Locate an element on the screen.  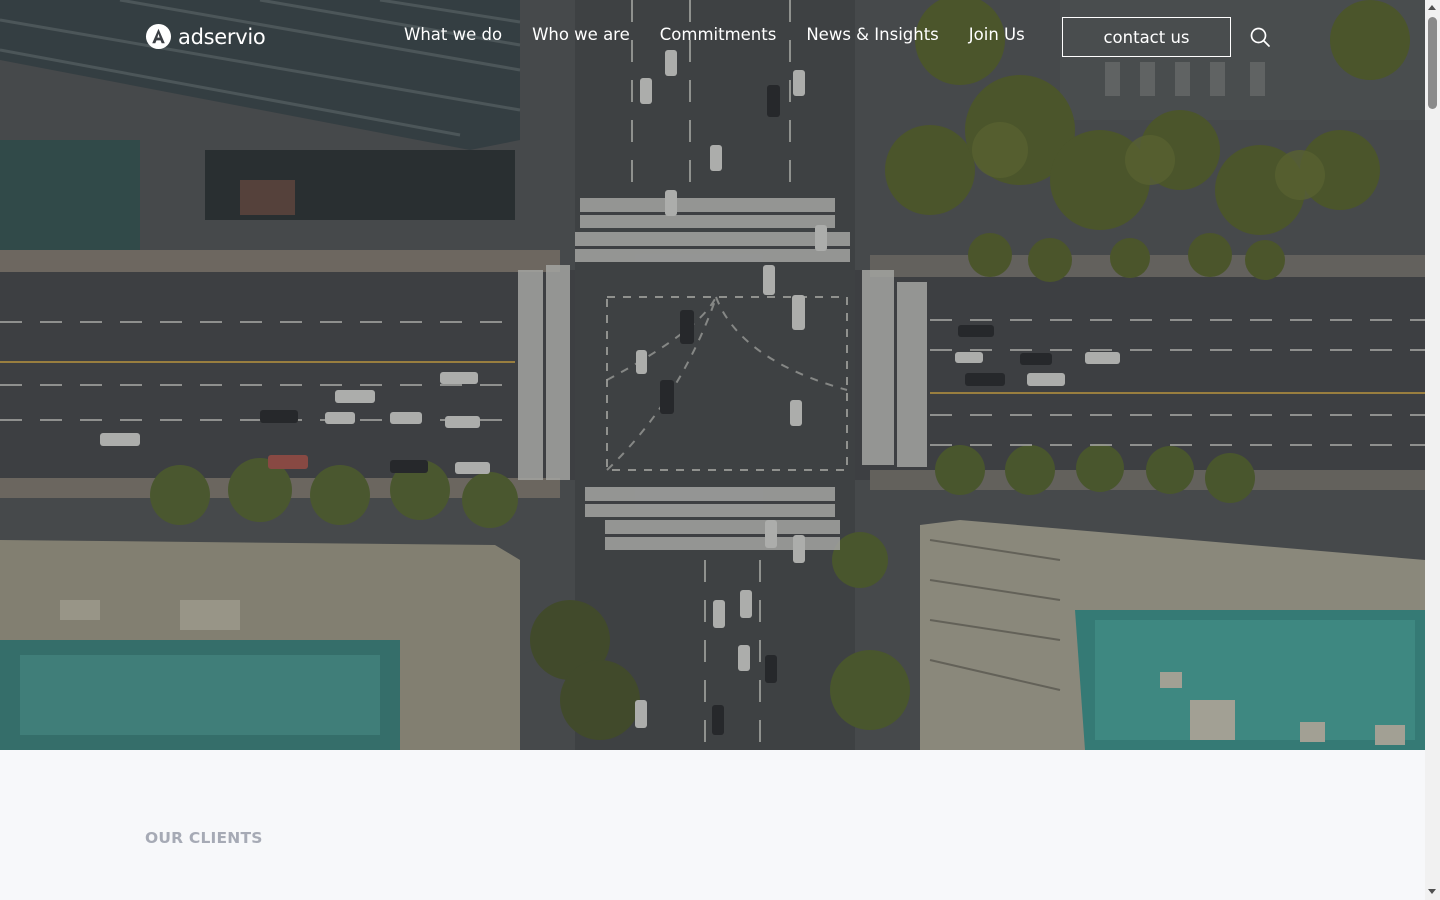
scroll-down-arrow-icon is located at coordinates (1432, 891).